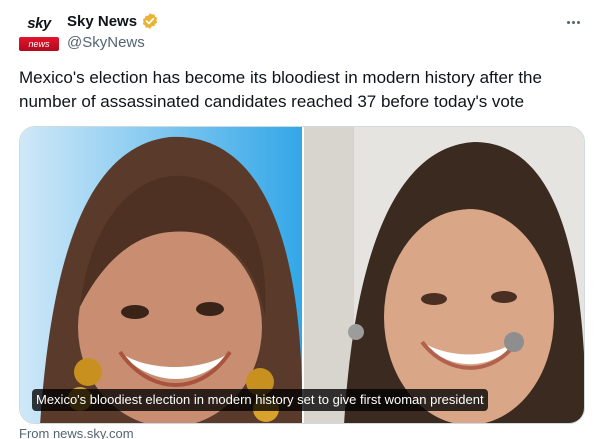 This screenshot has height=439, width=603. What do you see at coordinates (106, 42) in the screenshot?
I see `account-handle: @SkyNews` at bounding box center [106, 42].